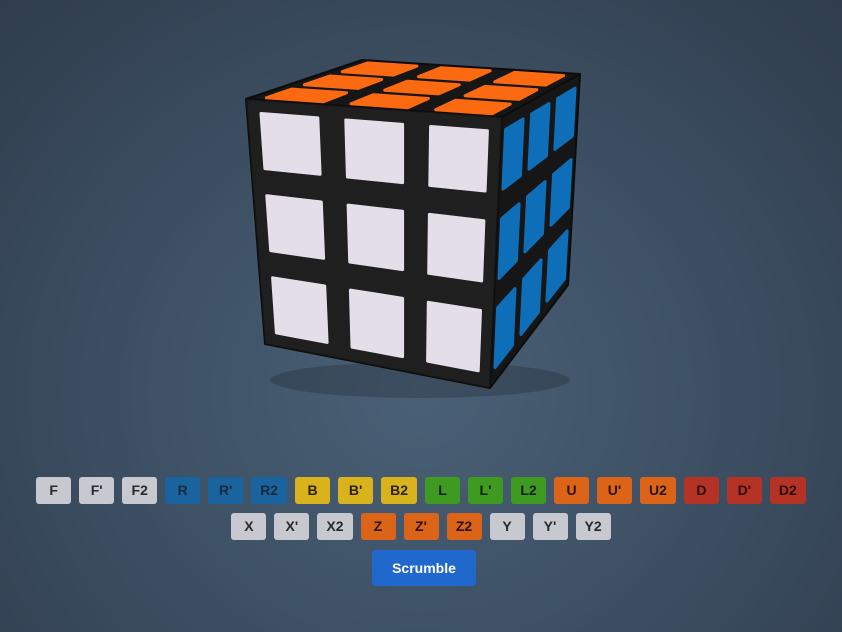  Describe the element at coordinates (507, 526) in the screenshot. I see `move-button-y: Y` at that location.